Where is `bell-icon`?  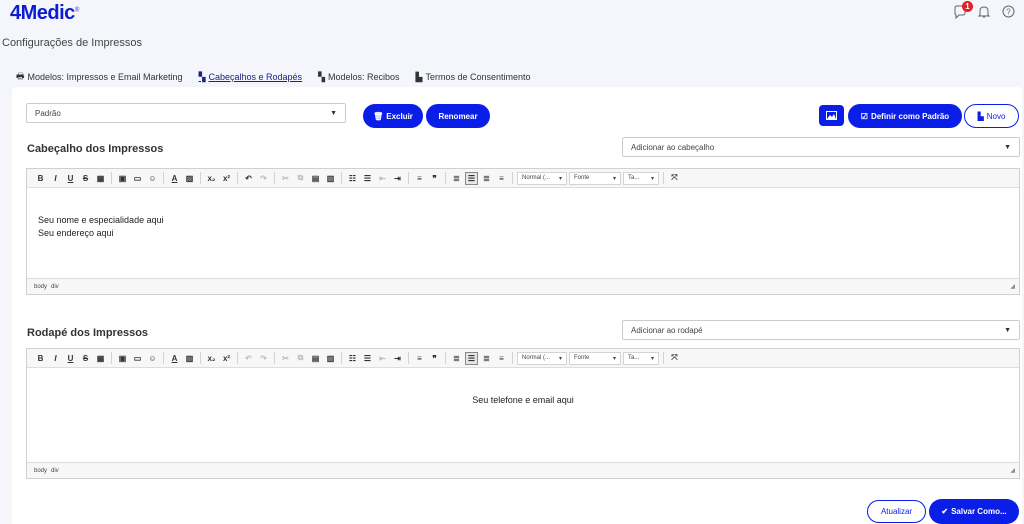 bell-icon is located at coordinates (984, 13).